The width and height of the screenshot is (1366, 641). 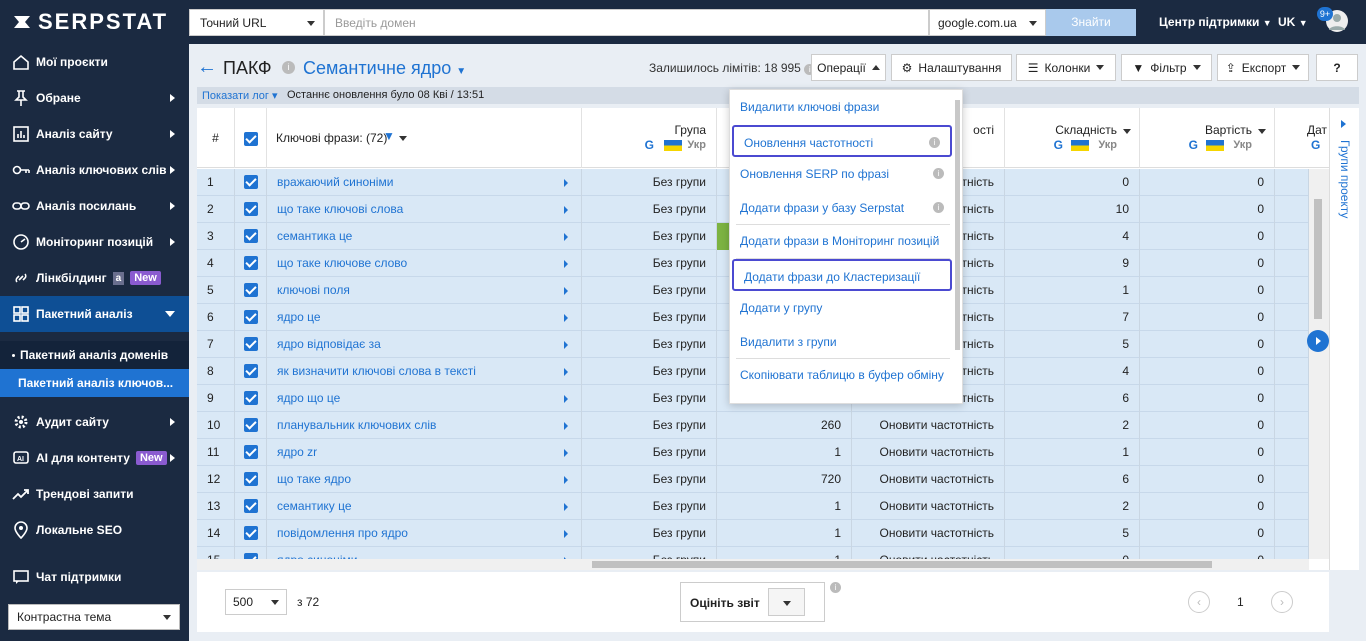 I want to click on region-select: google.com.ua, so click(x=987, y=22).